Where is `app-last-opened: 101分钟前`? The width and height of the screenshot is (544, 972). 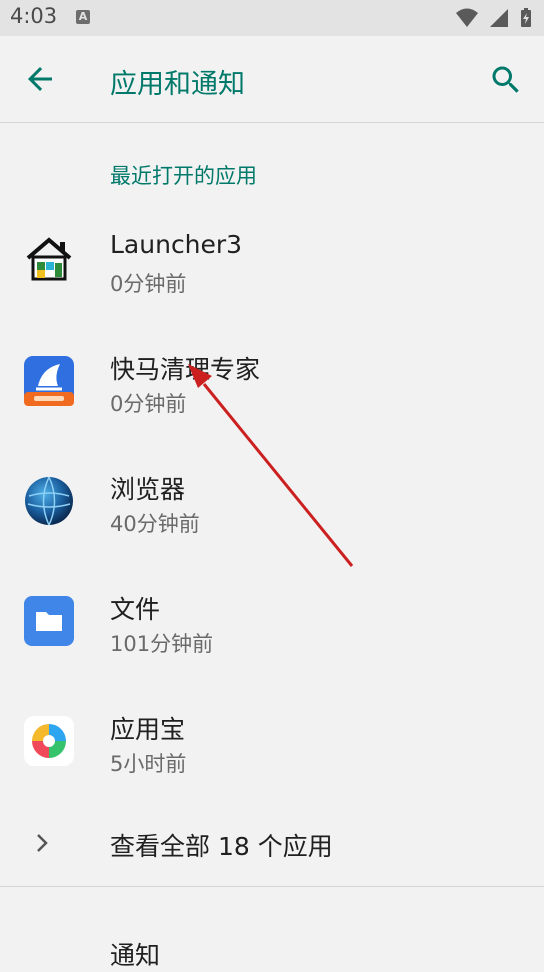
app-last-opened: 101分钟前 is located at coordinates (162, 644).